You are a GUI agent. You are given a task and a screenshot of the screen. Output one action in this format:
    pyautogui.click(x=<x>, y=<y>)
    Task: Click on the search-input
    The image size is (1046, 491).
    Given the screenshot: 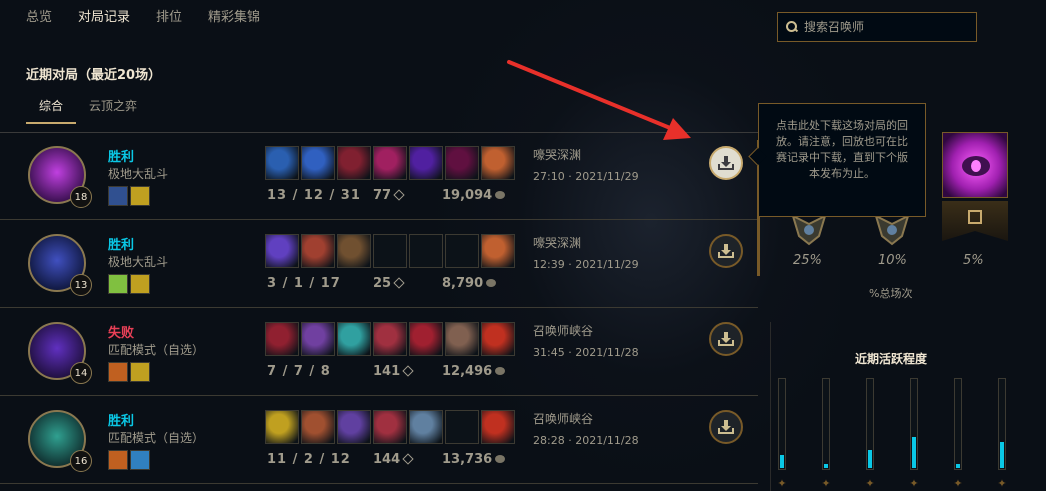 What is the action you would take?
    pyautogui.click(x=884, y=27)
    